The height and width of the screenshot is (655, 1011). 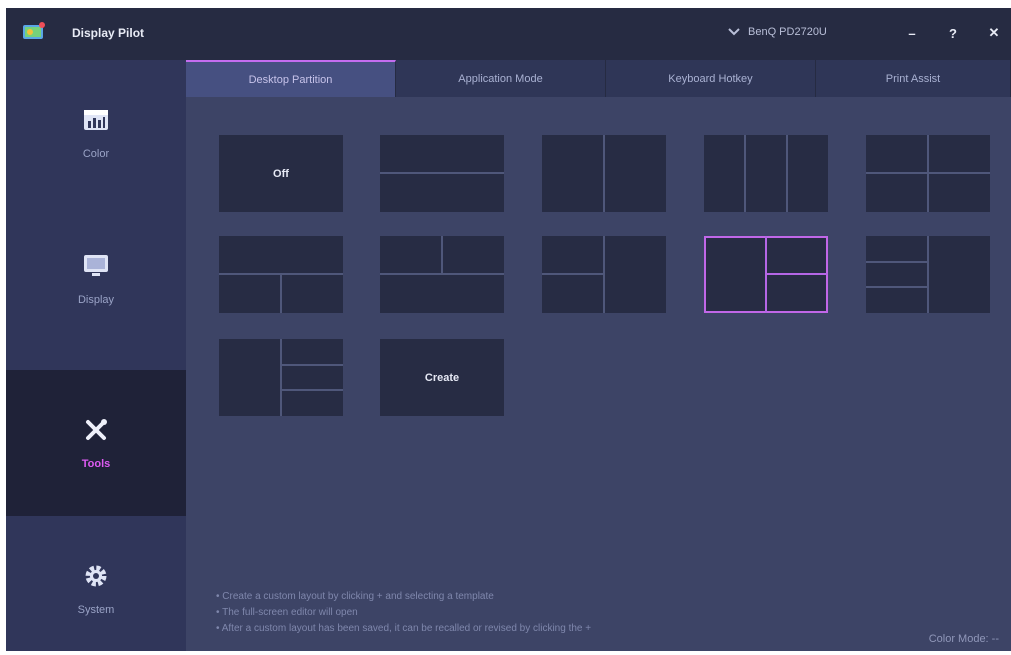 I want to click on create-label: Create, so click(x=442, y=377).